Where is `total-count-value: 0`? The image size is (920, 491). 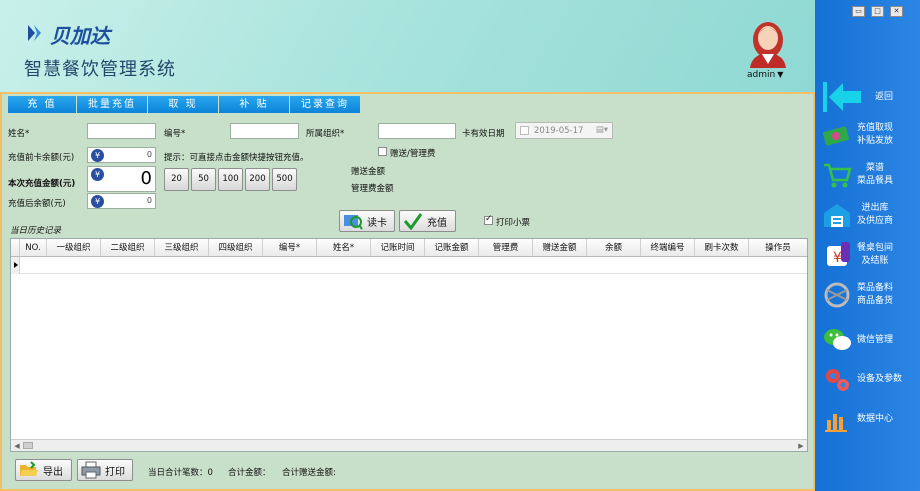
total-count-value: 0 is located at coordinates (210, 473).